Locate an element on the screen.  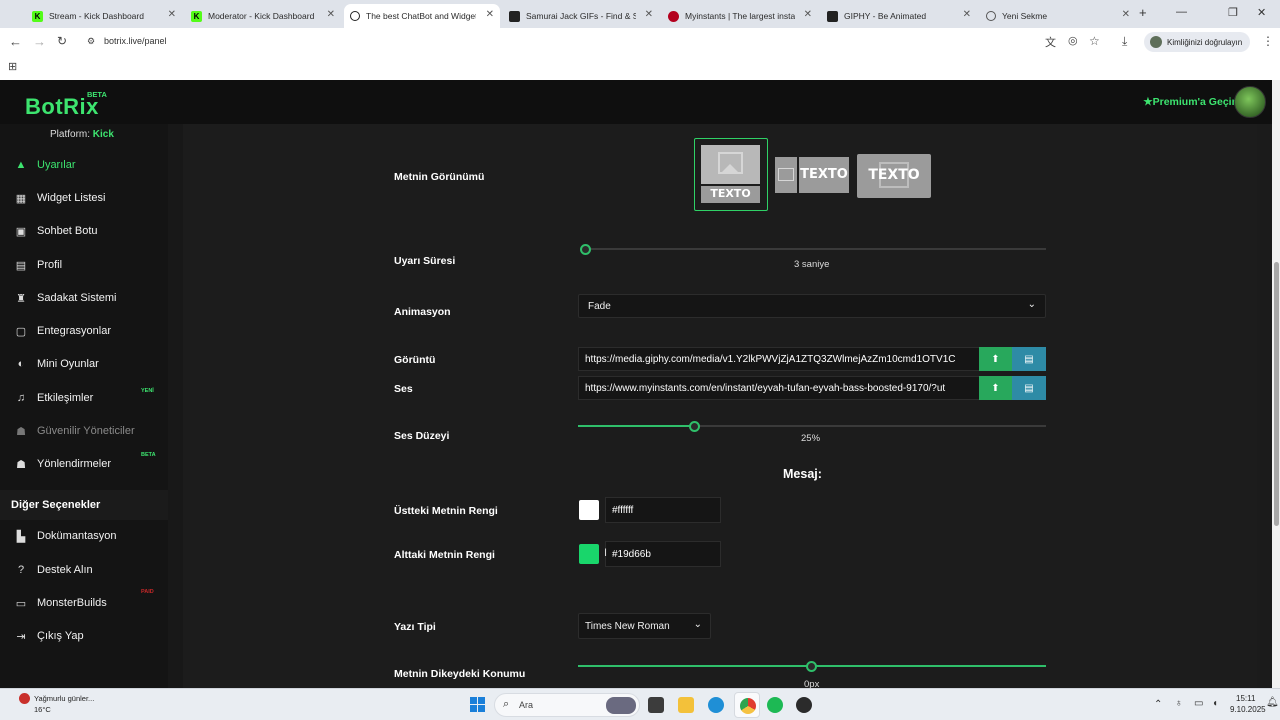
browser-tab: K Moderator - Kick Dashboard ✕ is located at coordinates (263, 16).